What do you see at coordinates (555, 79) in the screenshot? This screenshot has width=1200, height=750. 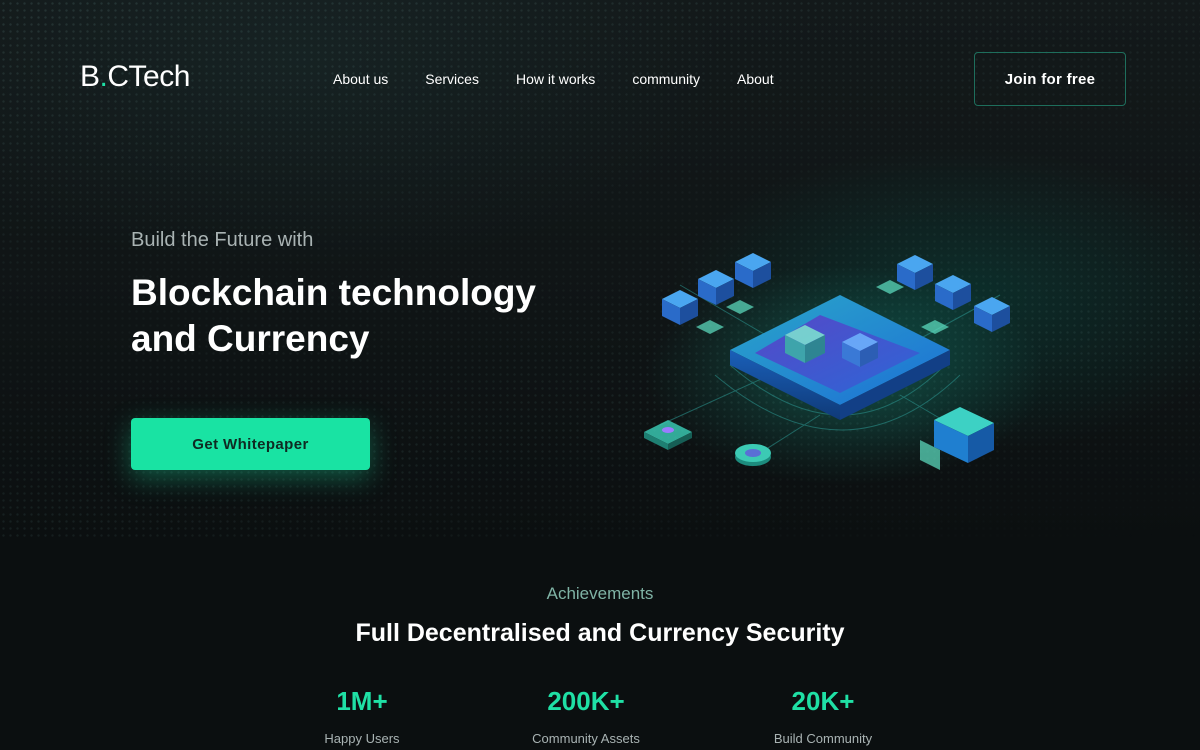 I see `nav-item-how-it-works: How it works` at bounding box center [555, 79].